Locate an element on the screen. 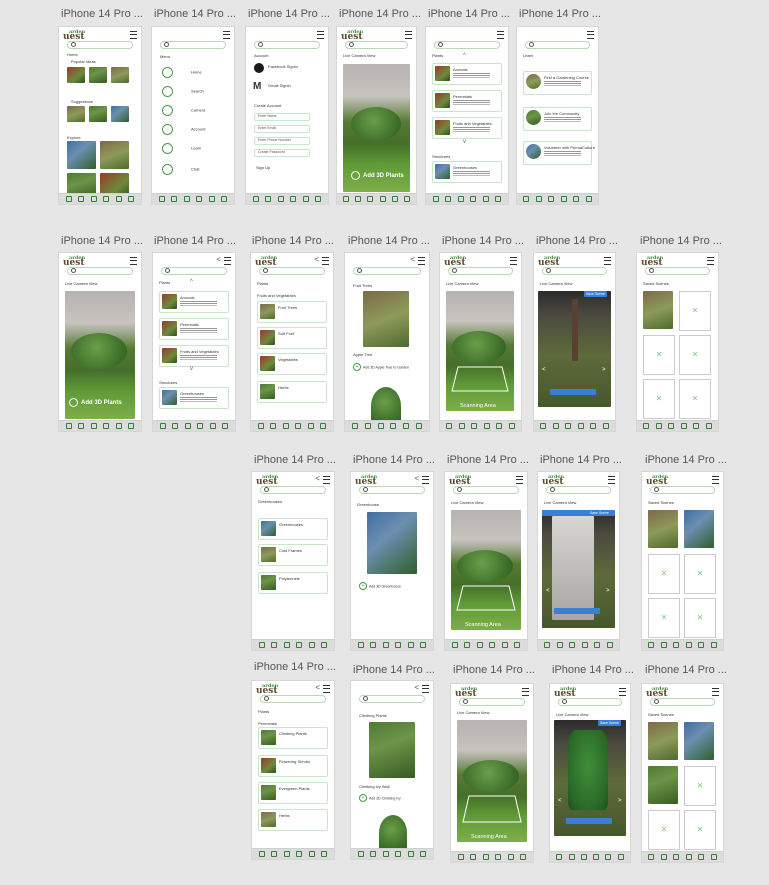 The height and width of the screenshot is (885, 769). suggestion-tile is located at coordinates (76, 114).